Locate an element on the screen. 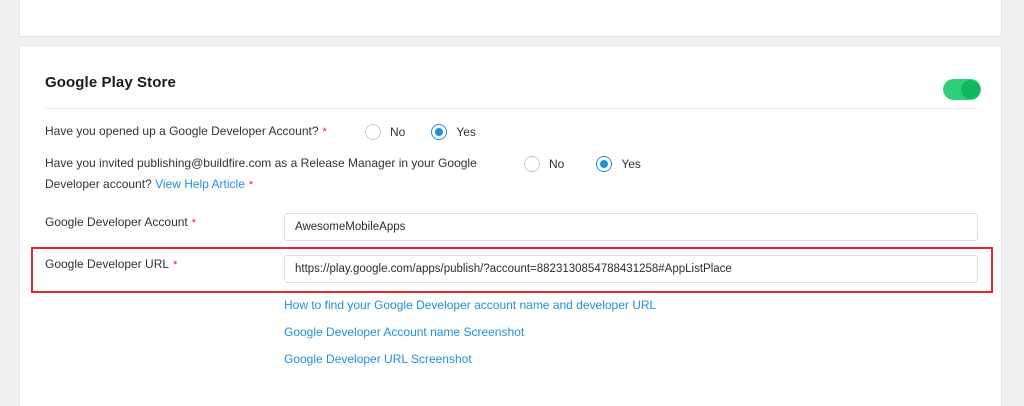 This screenshot has height=406, width=1024. toggle-knob is located at coordinates (970, 89).